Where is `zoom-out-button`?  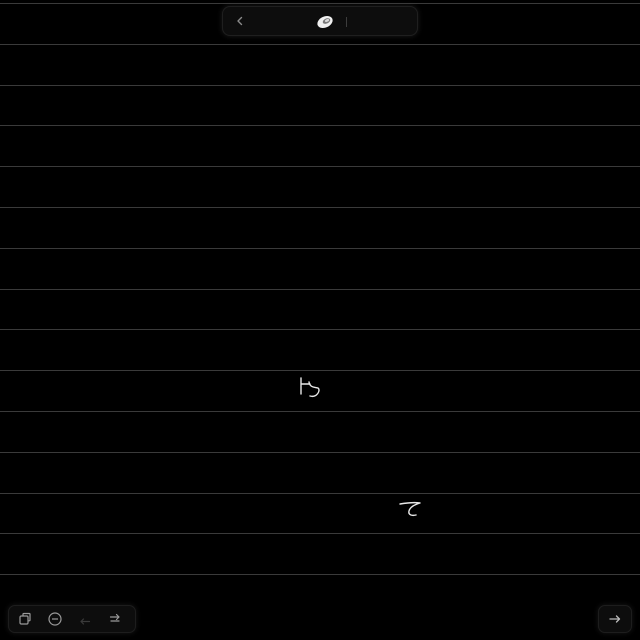 zoom-out-button is located at coordinates (55, 619).